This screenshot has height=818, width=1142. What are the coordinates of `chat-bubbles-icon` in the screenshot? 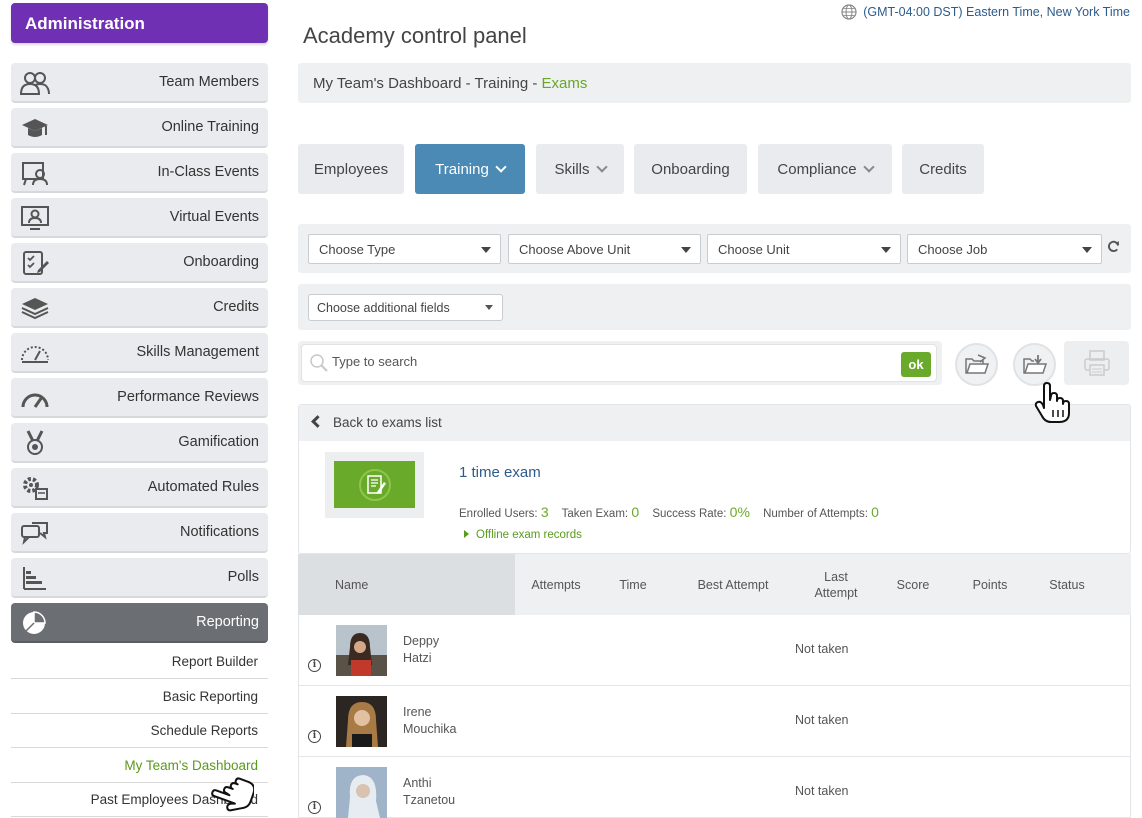 It's located at (34, 534).